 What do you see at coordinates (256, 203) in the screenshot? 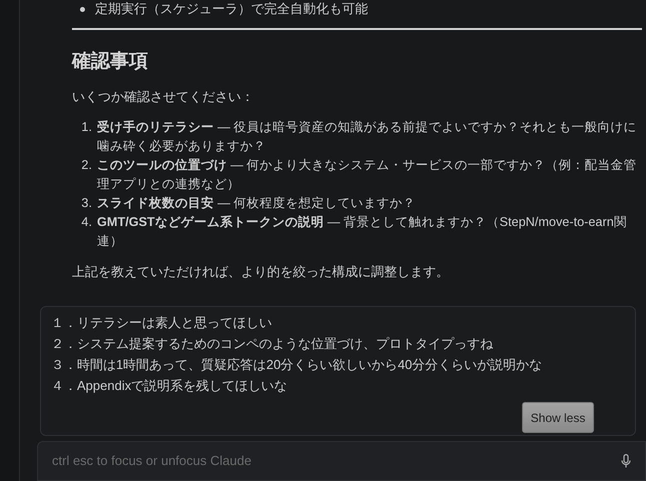
I see `question-text: スライド枚数の目安 — 何枚程度を想定していますか？` at bounding box center [256, 203].